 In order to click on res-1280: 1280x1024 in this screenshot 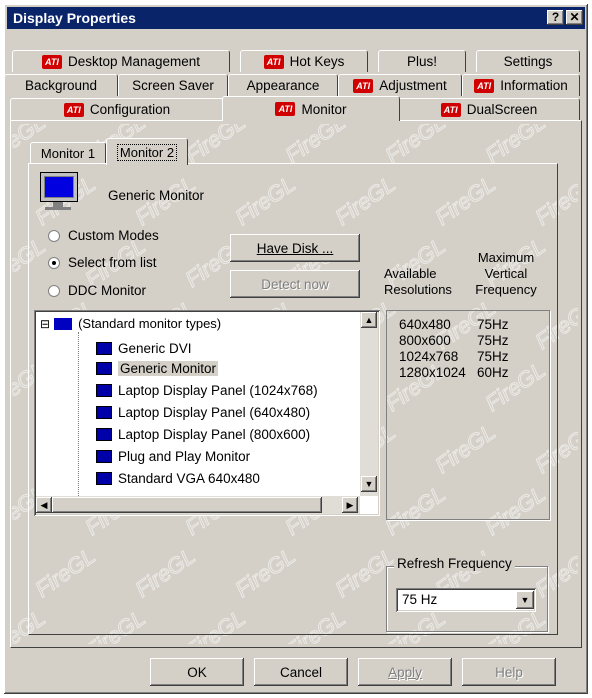, I will do `click(432, 372)`.